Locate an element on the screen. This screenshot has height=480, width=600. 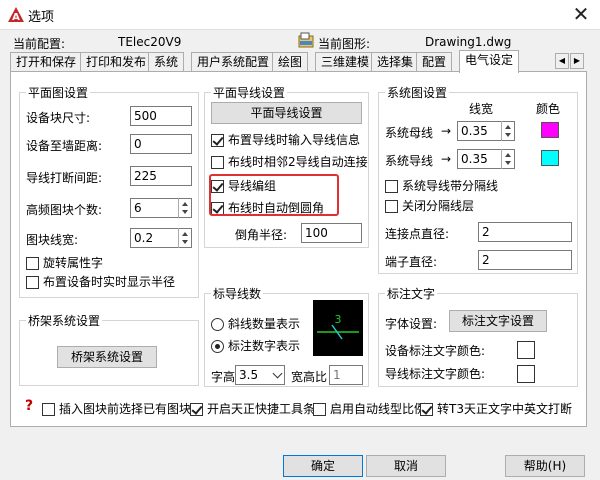
system-diagram-title: 系统图设置 is located at coordinates (417, 92).